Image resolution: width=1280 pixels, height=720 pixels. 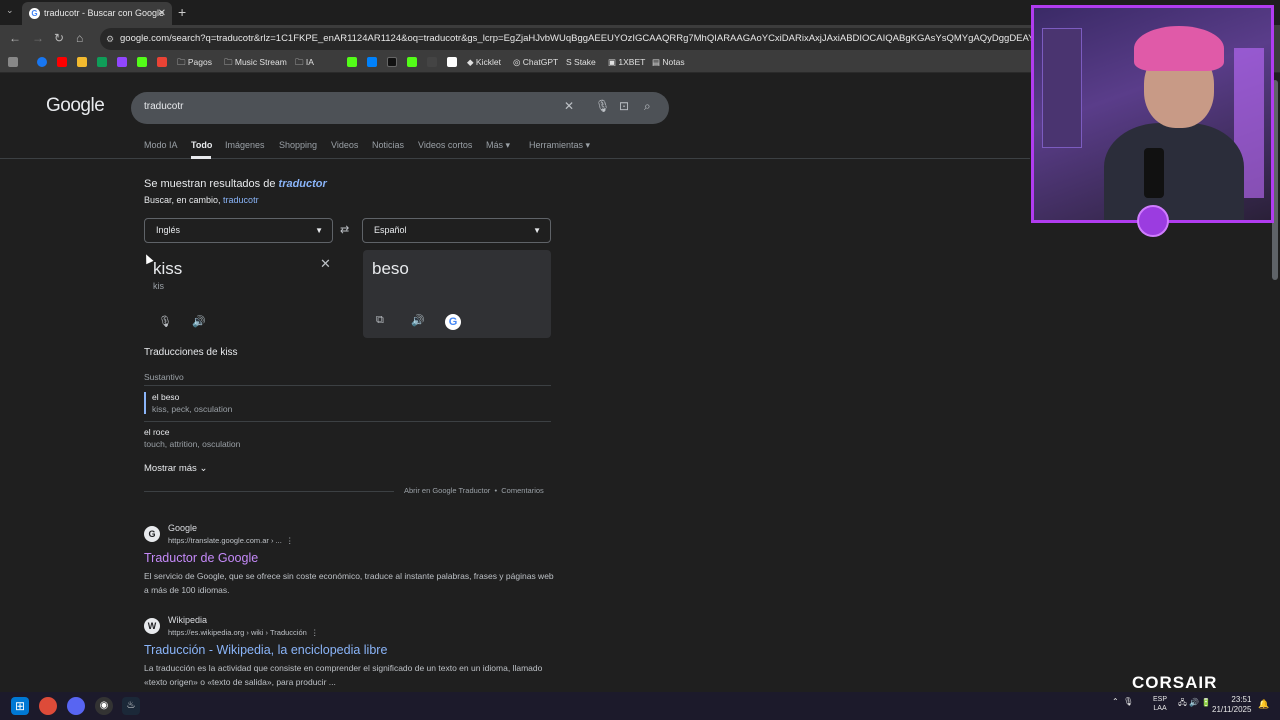 What do you see at coordinates (400, 108) in the screenshot?
I see `search-box: traducotr ✕ 🎙 ⊡ ⌕` at bounding box center [400, 108].